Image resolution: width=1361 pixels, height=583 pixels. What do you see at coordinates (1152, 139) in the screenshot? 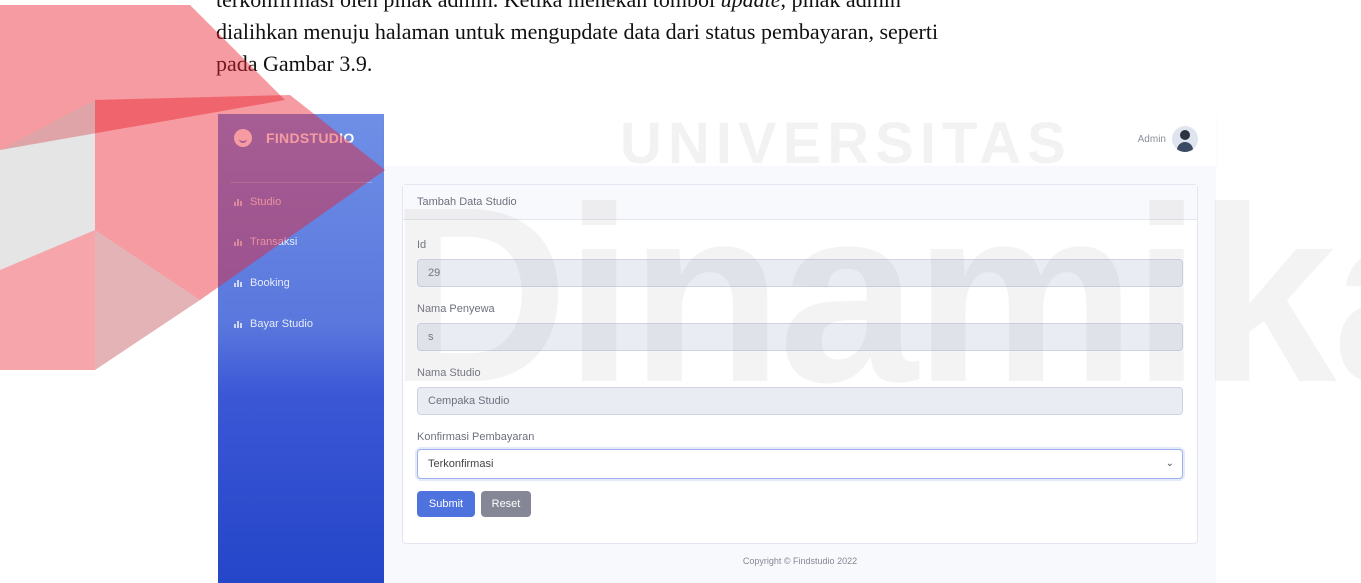
I see `user-name: Admin` at bounding box center [1152, 139].